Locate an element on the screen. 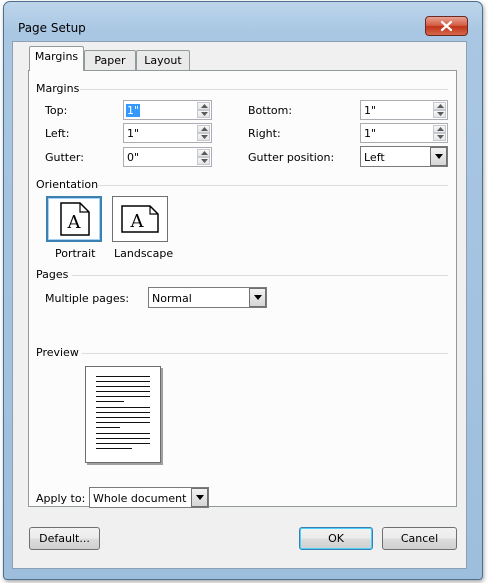 The height and width of the screenshot is (583, 490). portrait-label: Portrait is located at coordinates (75, 253).